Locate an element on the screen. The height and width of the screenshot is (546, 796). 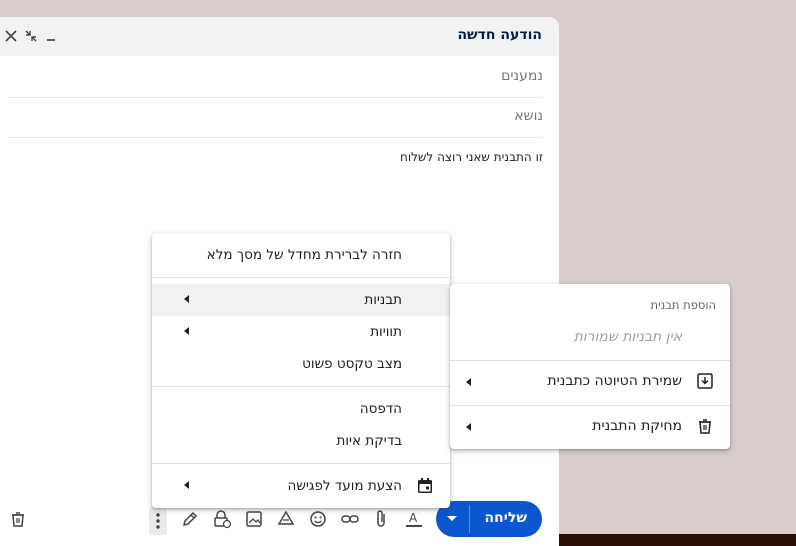
menu-item-label: תבניות is located at coordinates (383, 300).